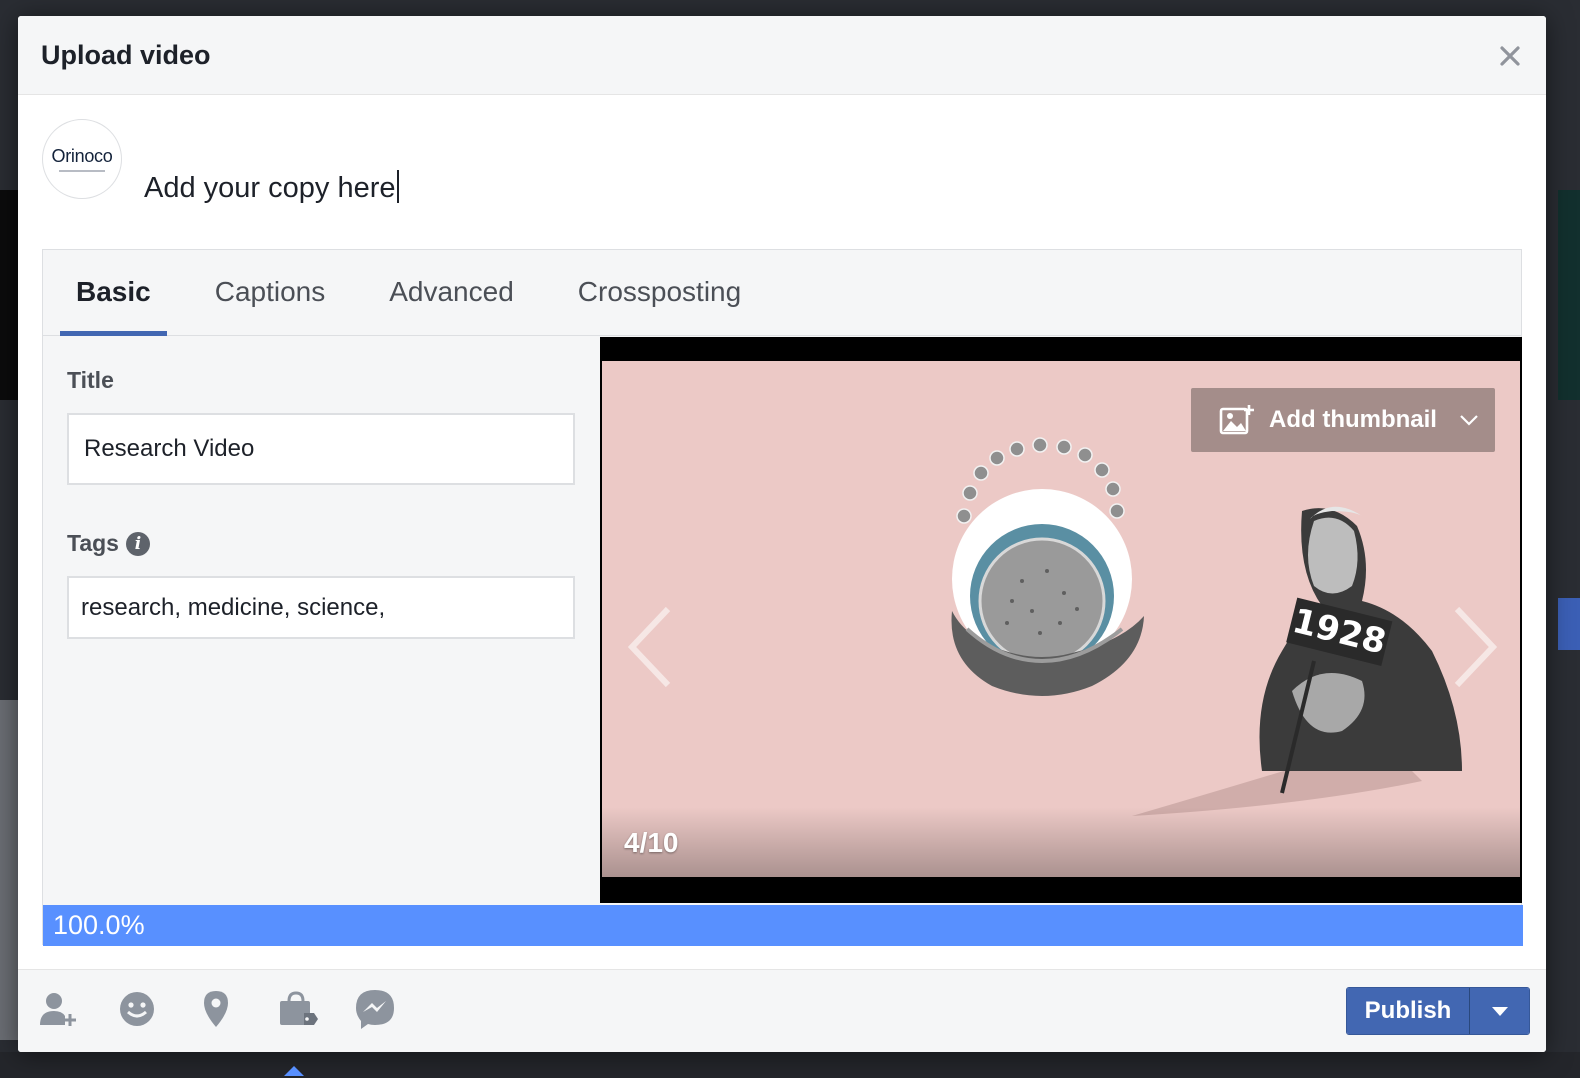  I want to click on location-icon, so click(216, 1009).